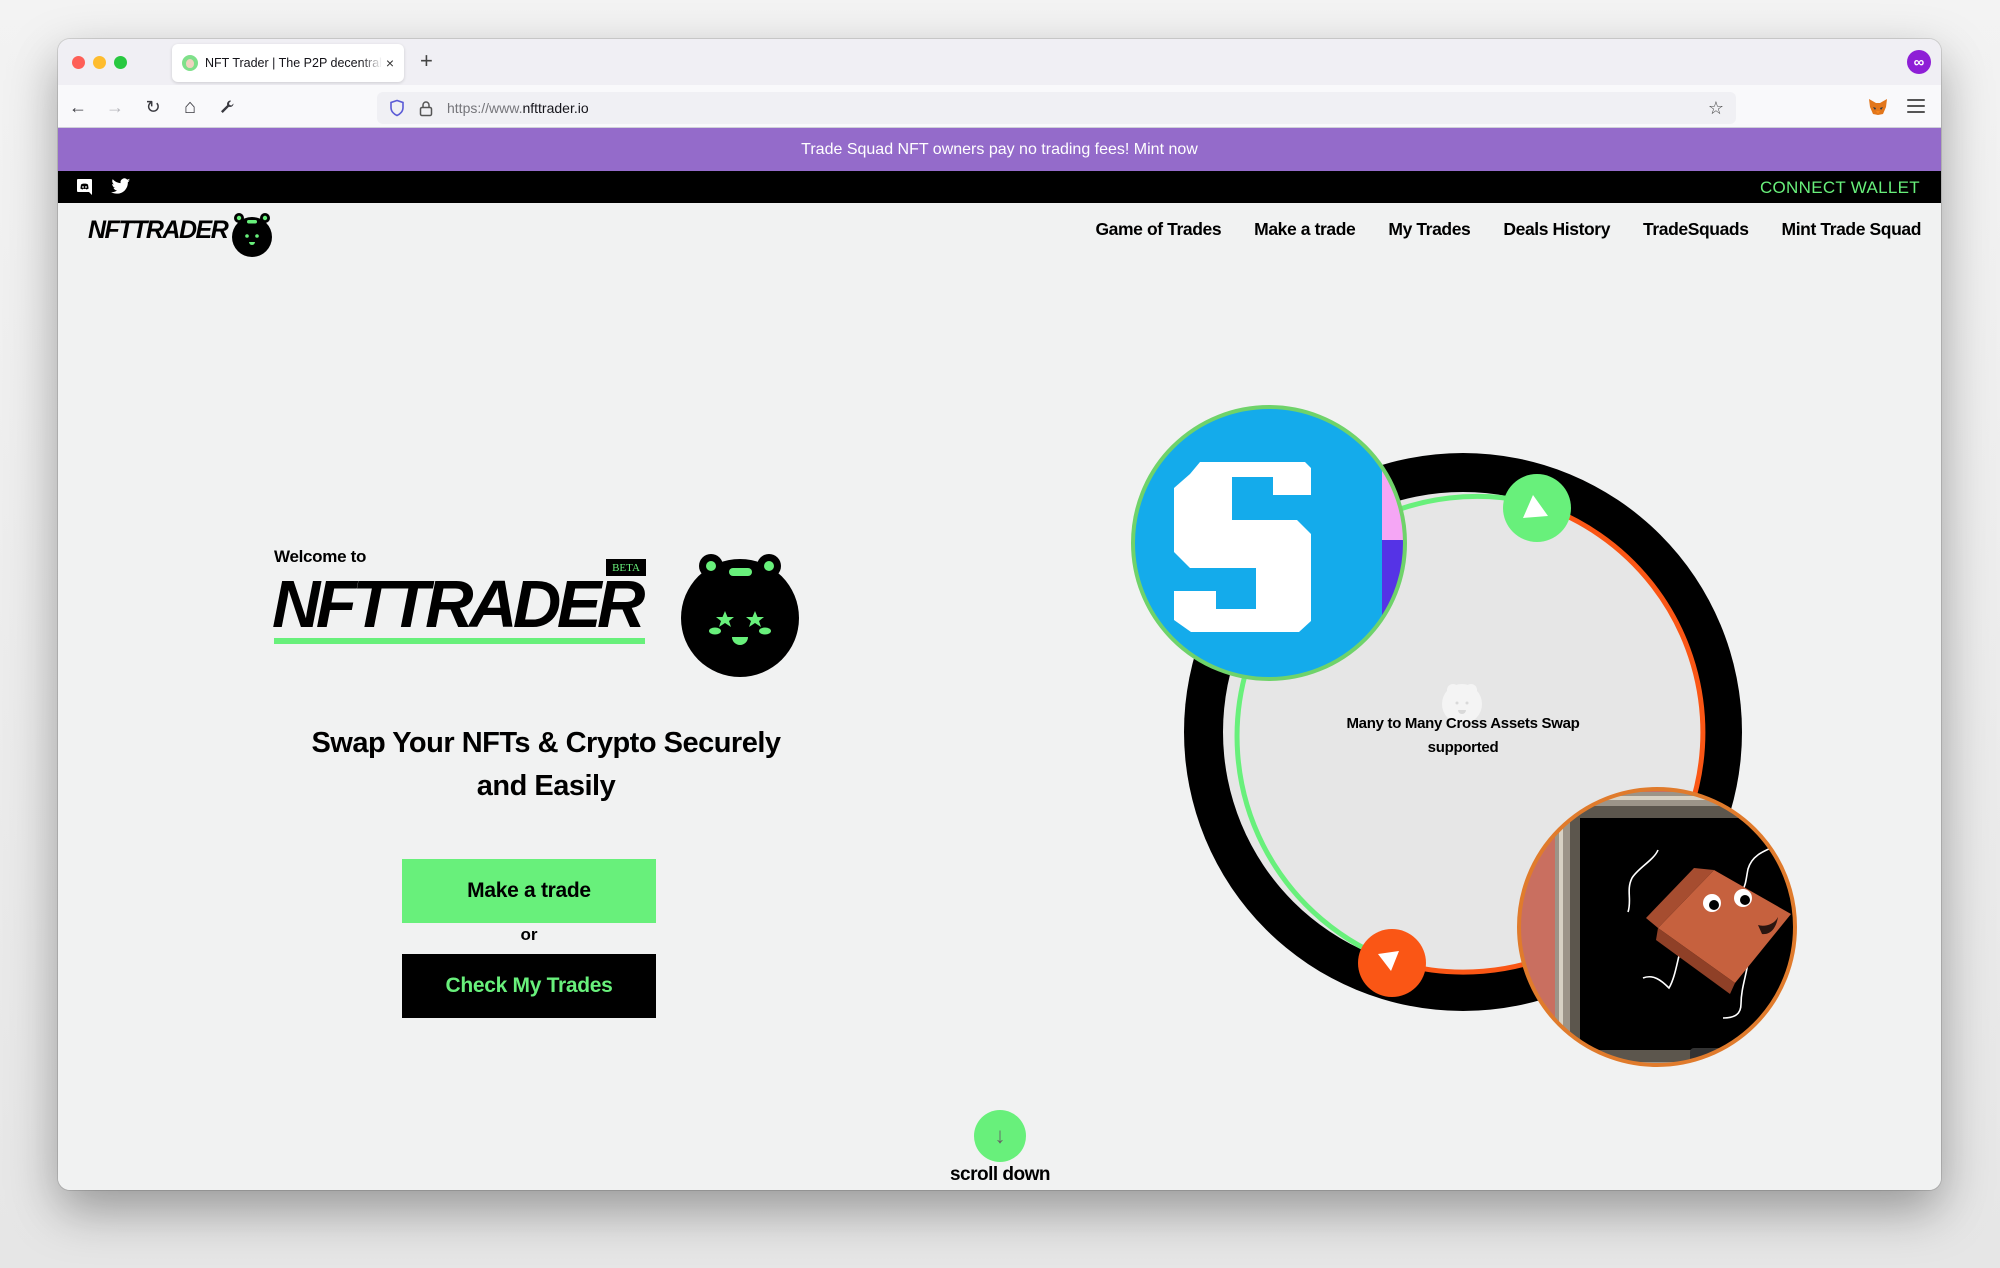 The height and width of the screenshot is (1268, 2000). I want to click on beta-badge: BETA, so click(626, 567).